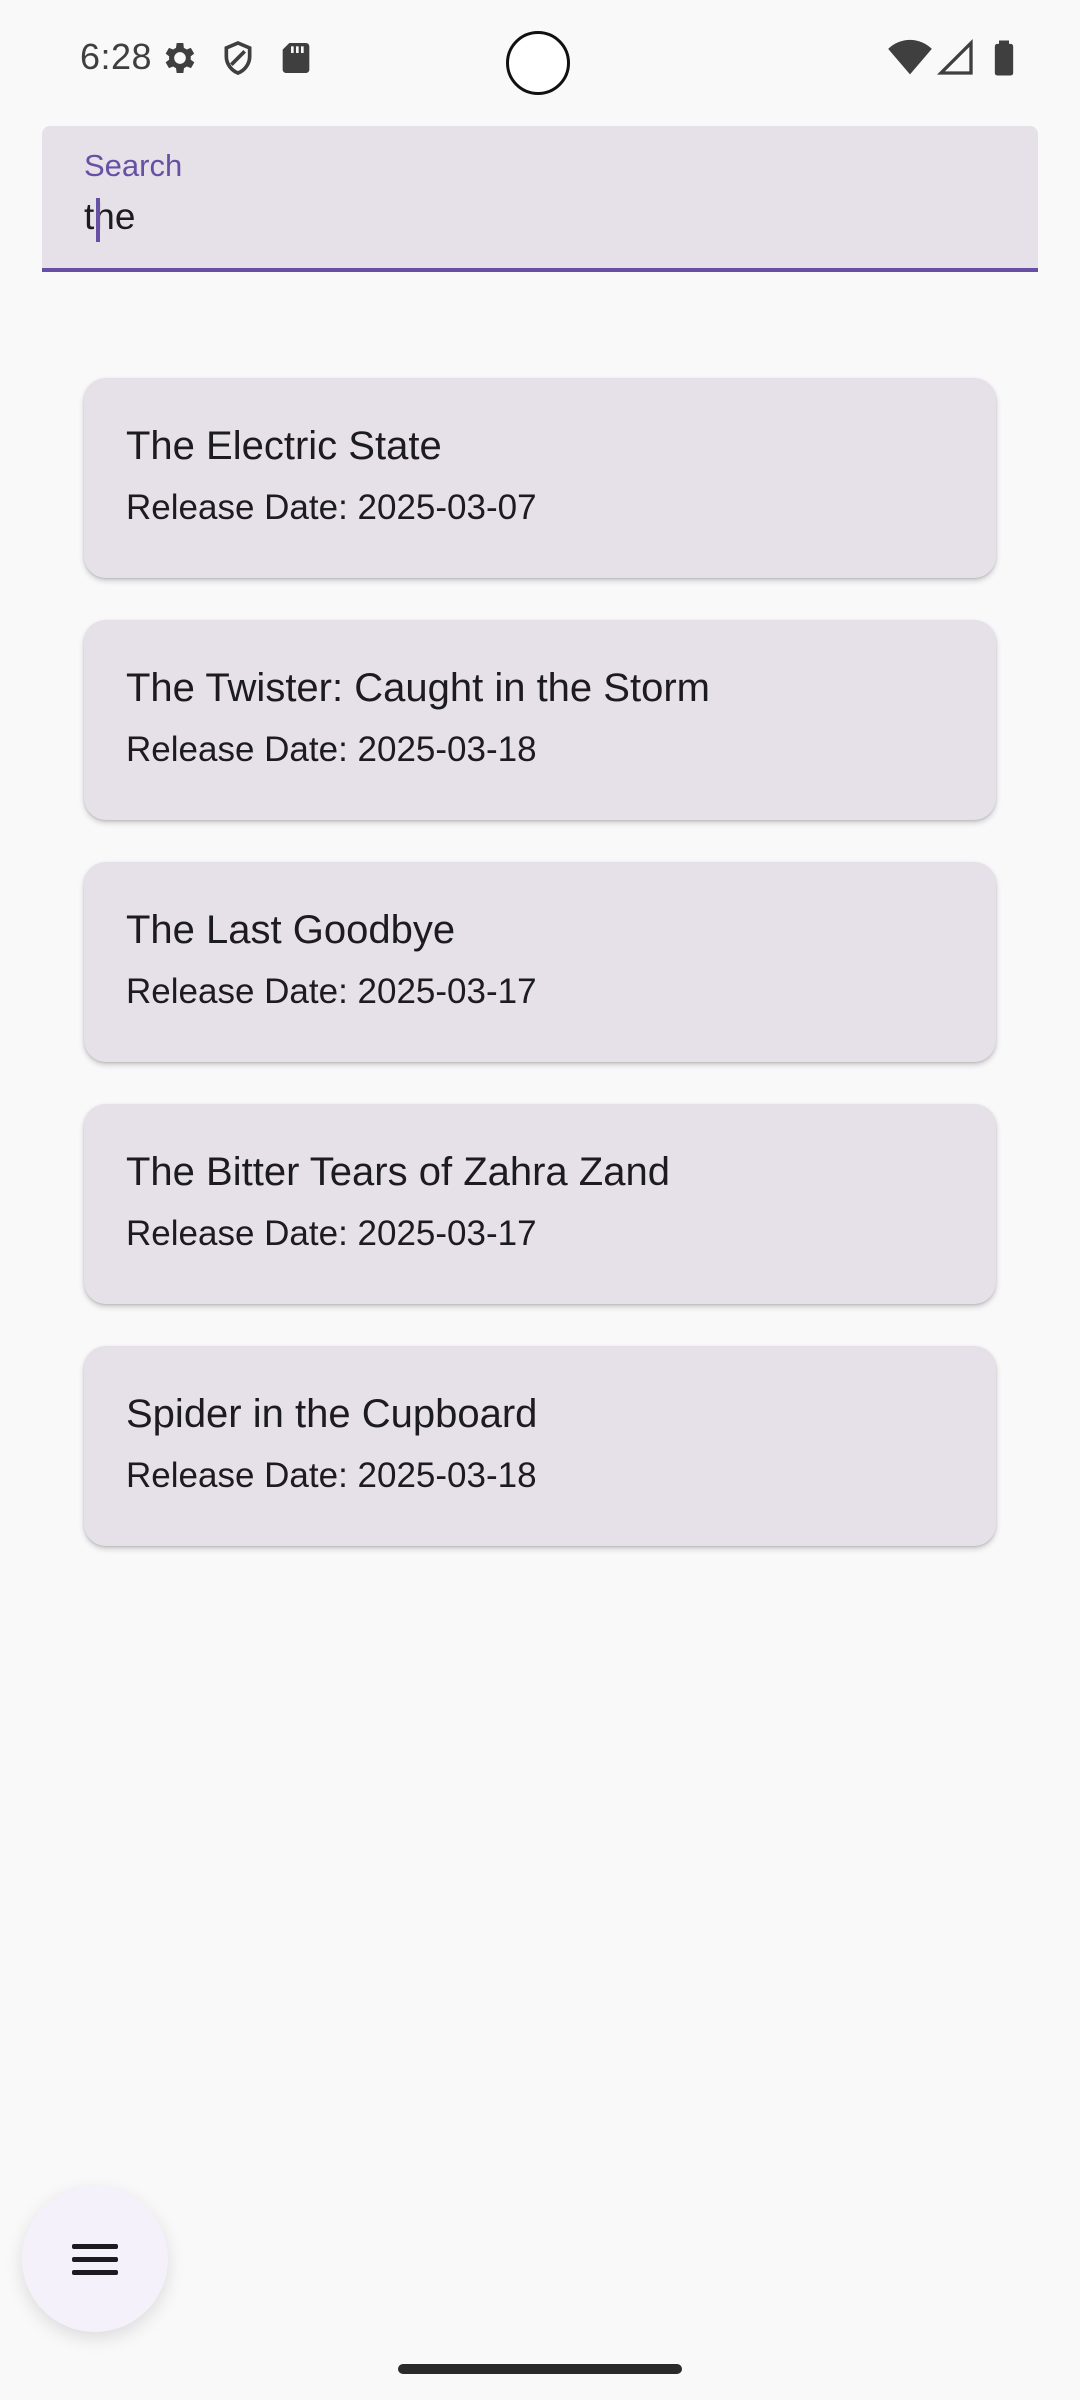 This screenshot has height=2400, width=1080. What do you see at coordinates (284, 446) in the screenshot?
I see `result-title: The Electric State` at bounding box center [284, 446].